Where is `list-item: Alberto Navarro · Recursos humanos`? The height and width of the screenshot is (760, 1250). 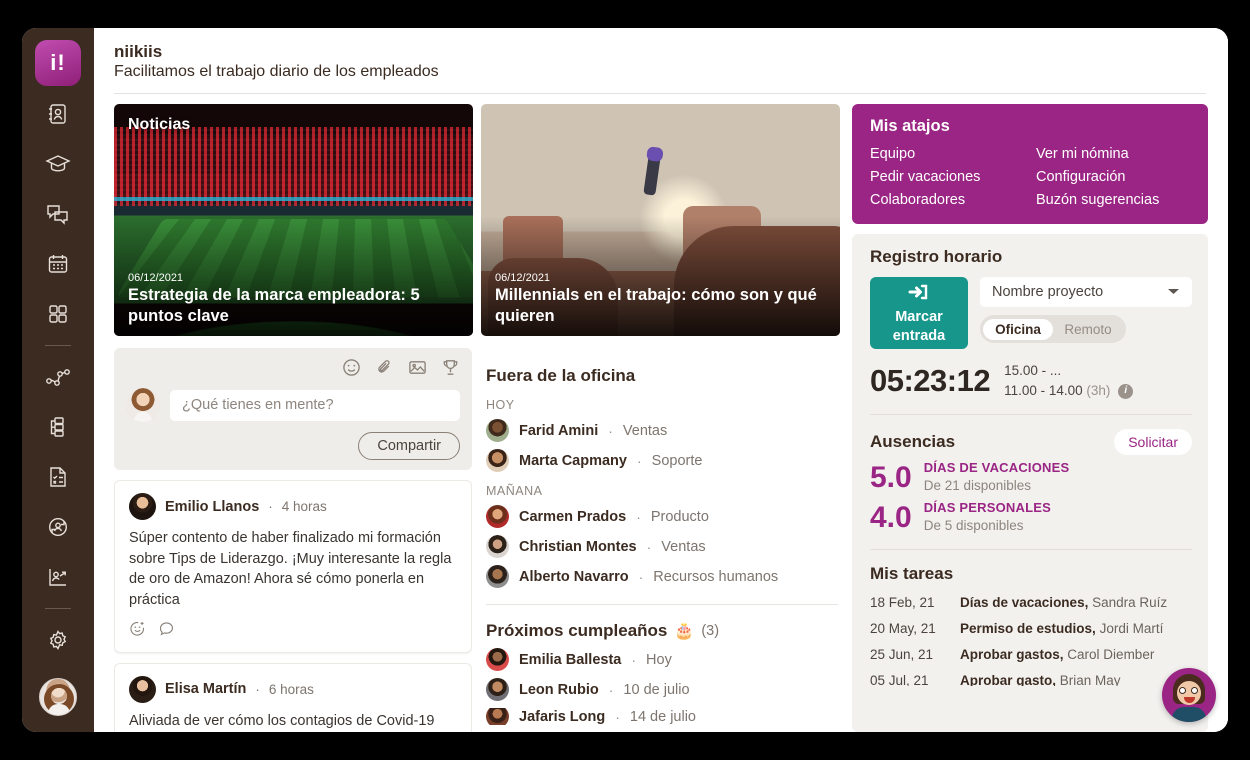 list-item: Alberto Navarro · Recursos humanos is located at coordinates (662, 576).